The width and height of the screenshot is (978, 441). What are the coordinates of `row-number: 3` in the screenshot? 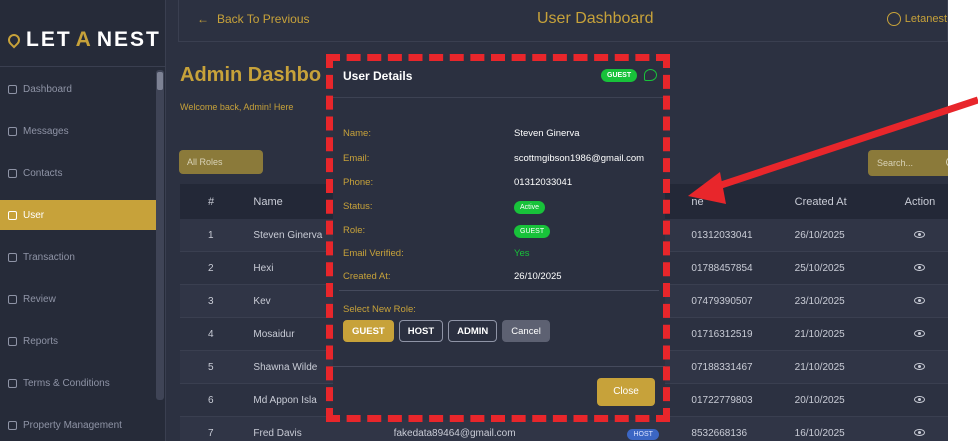 It's located at (211, 301).